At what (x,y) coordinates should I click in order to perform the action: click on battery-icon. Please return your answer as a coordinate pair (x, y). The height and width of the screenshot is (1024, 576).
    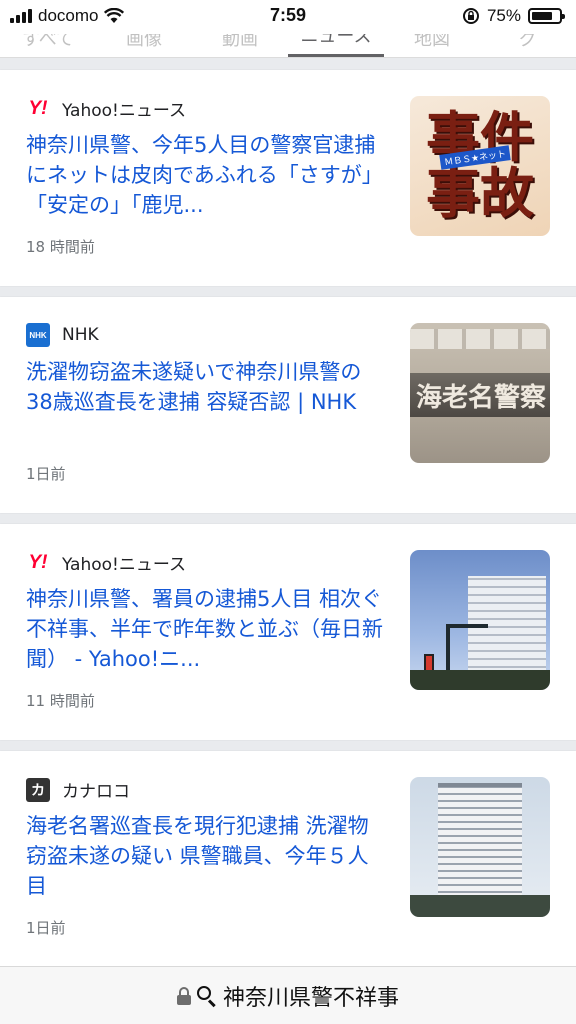
    Looking at the image, I should click on (546, 16).